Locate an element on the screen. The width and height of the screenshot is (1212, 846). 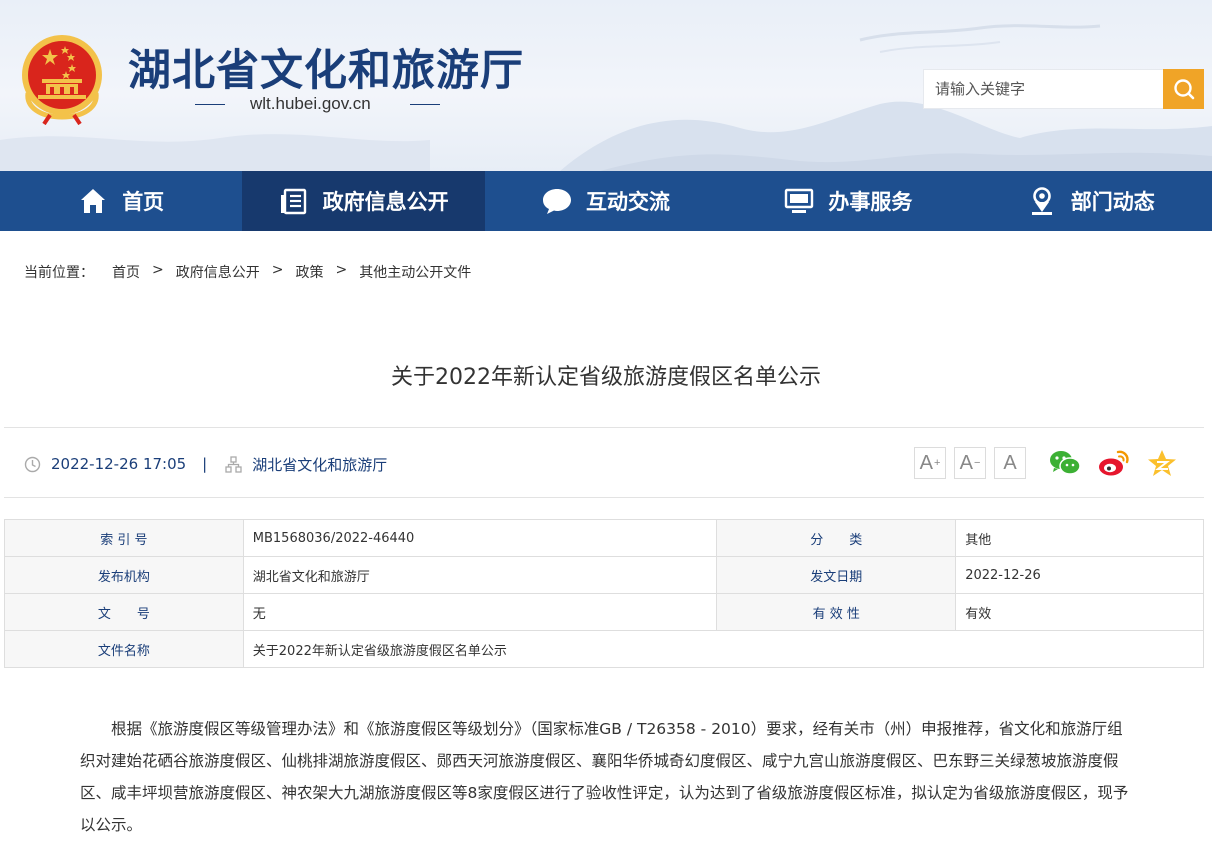
nav-item-services: 办事服务 is located at coordinates (848, 201).